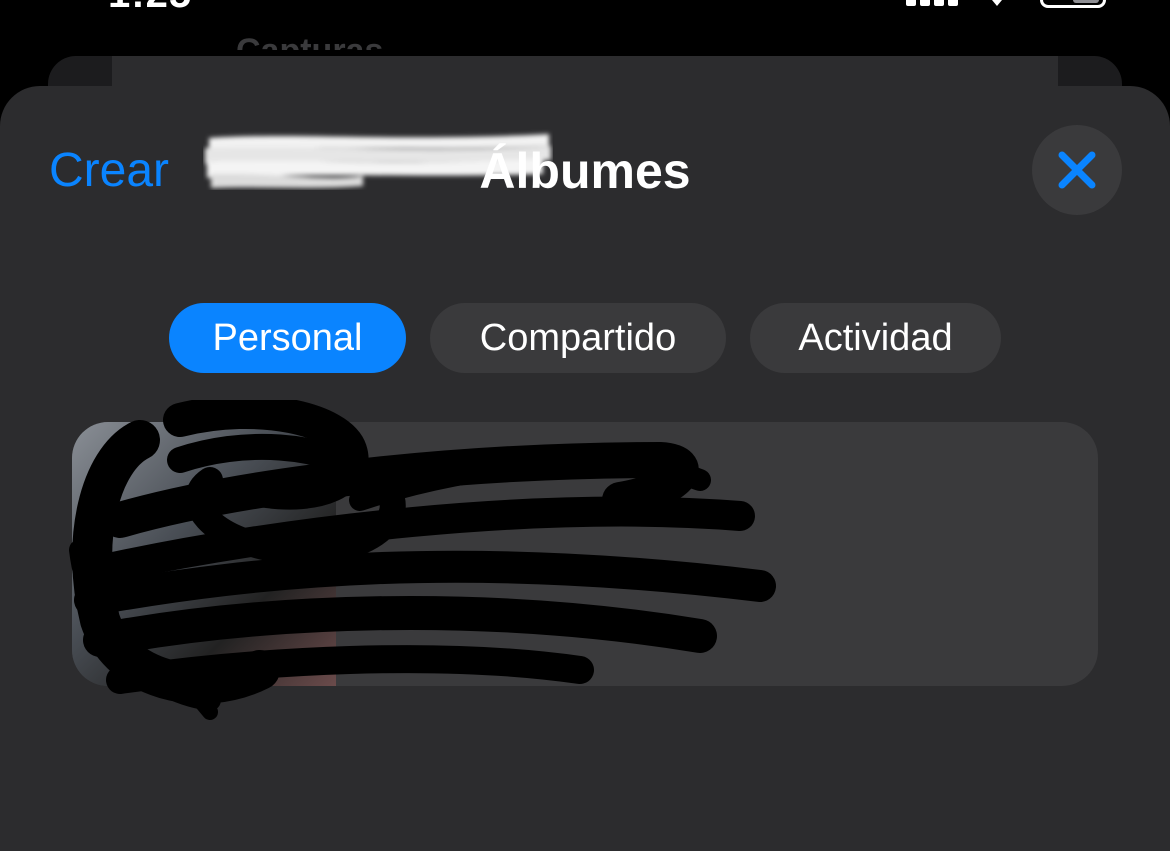  What do you see at coordinates (997, 3) in the screenshot?
I see `wifi-icon` at bounding box center [997, 3].